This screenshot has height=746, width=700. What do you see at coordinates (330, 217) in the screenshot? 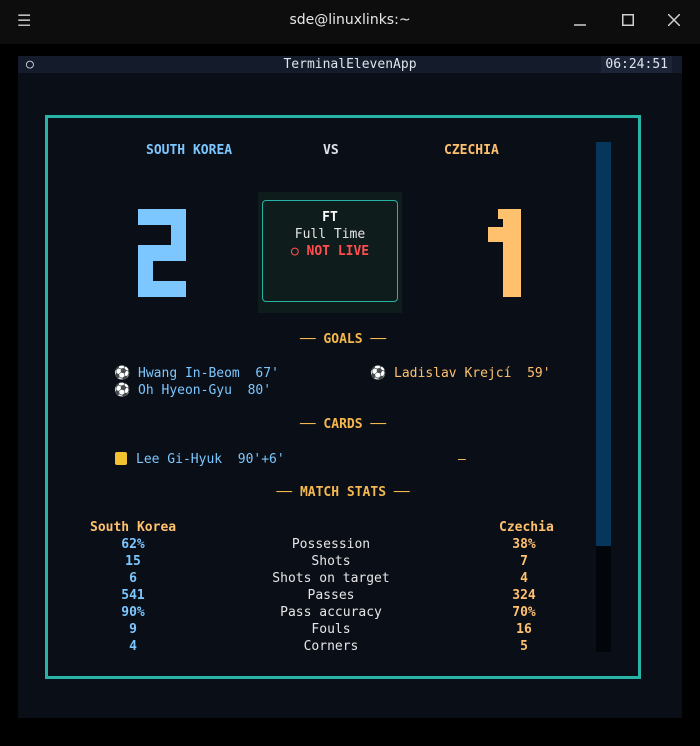
I see `status-short: FT` at bounding box center [330, 217].